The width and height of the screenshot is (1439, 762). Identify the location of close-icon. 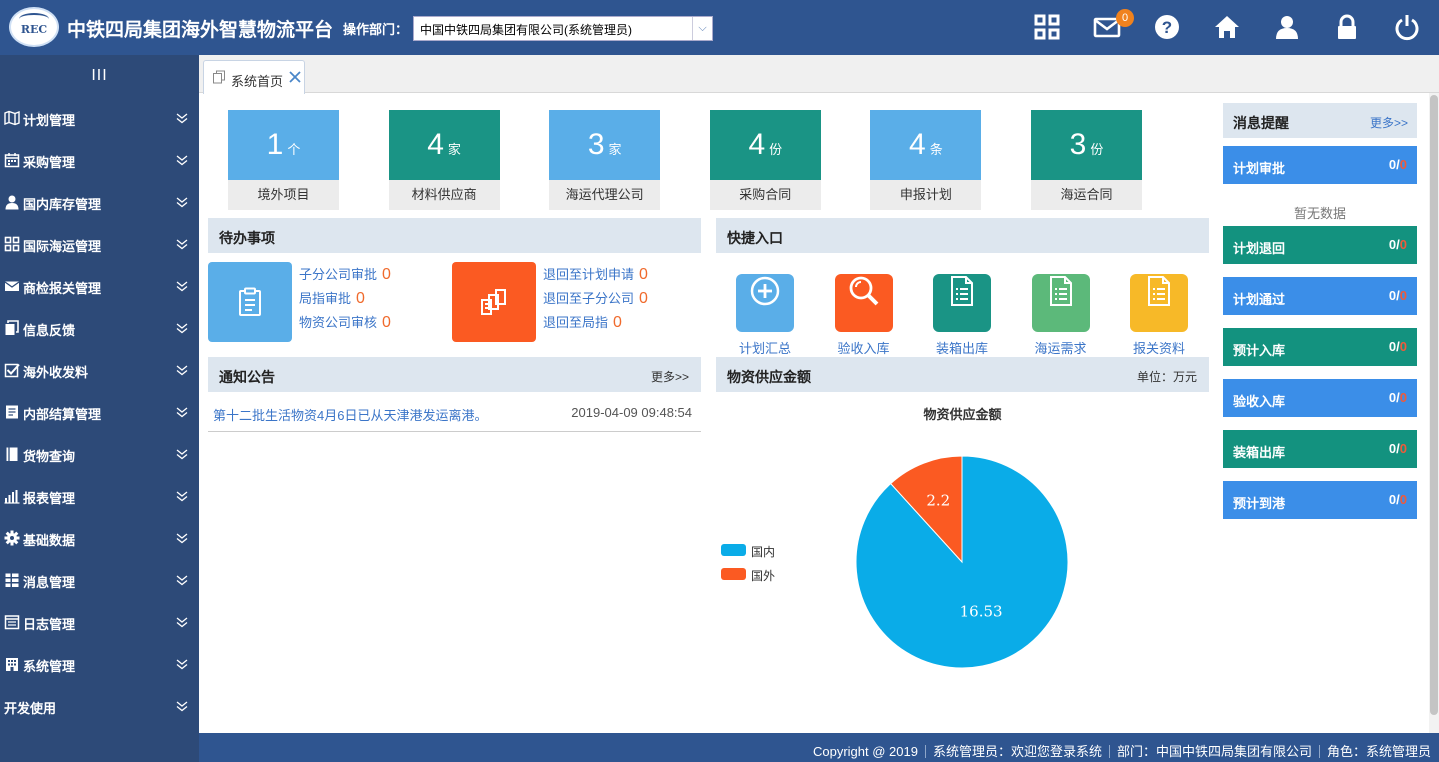
(295, 77).